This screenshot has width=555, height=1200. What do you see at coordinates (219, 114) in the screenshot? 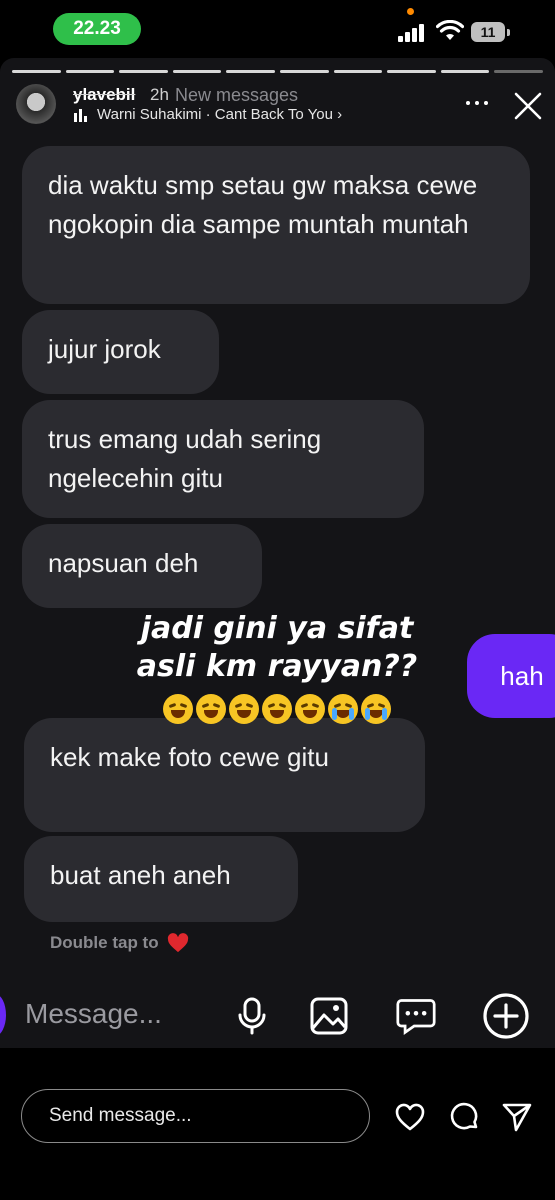
I see `music-track-label: Warni Suhakimi · Cant Back To You ›` at bounding box center [219, 114].